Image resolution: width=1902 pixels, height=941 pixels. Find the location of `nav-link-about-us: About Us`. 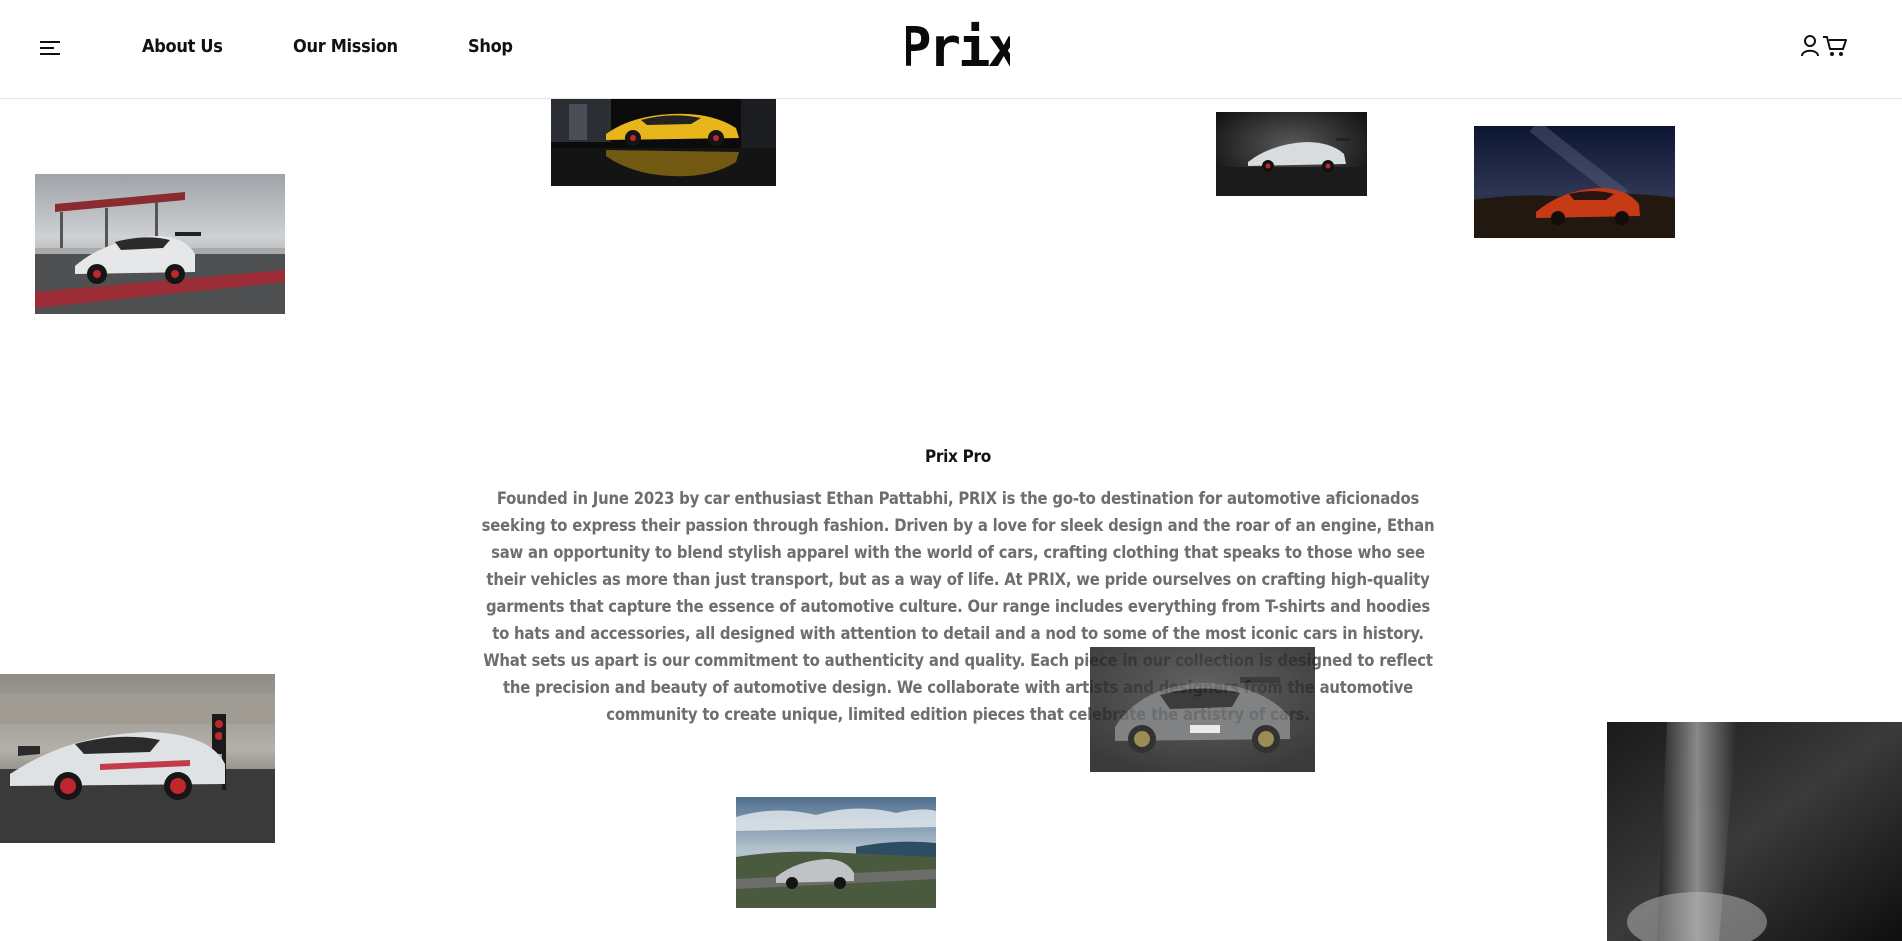

nav-link-about-us: About Us is located at coordinates (182, 46).